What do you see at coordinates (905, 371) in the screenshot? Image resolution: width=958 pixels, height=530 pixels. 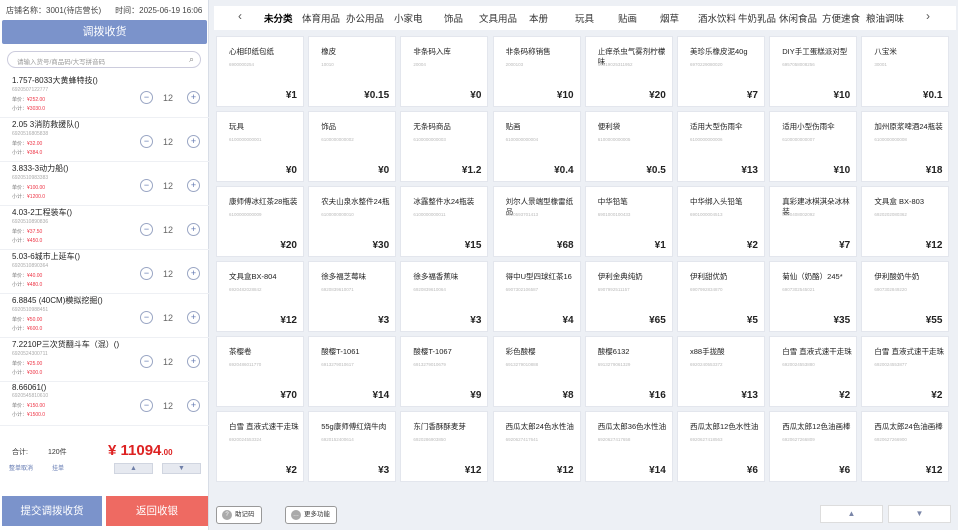 I see `product-tile: 白雪 直液式速干走珠 6920024553877 ¥2` at bounding box center [905, 371].